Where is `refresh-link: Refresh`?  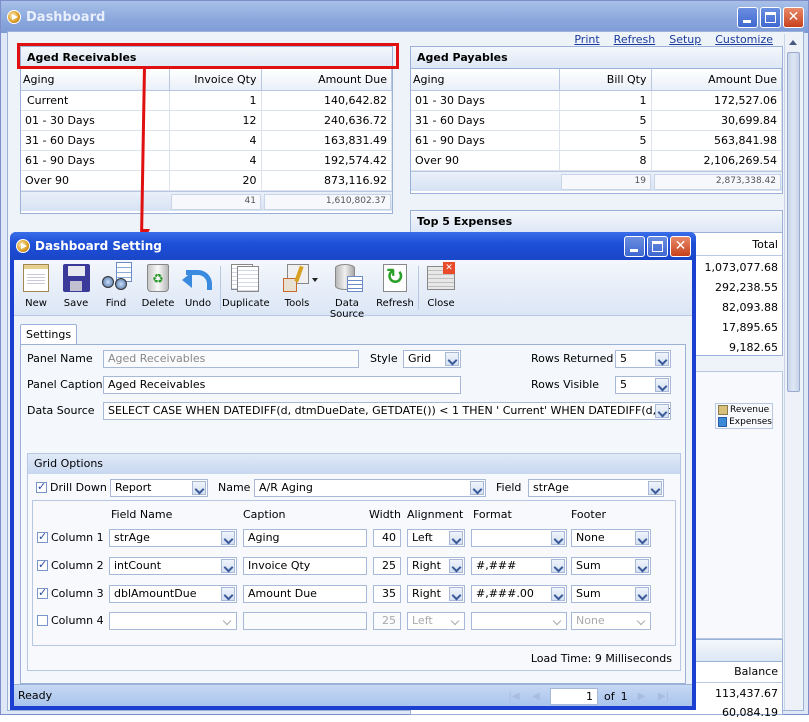 refresh-link: Refresh is located at coordinates (635, 39).